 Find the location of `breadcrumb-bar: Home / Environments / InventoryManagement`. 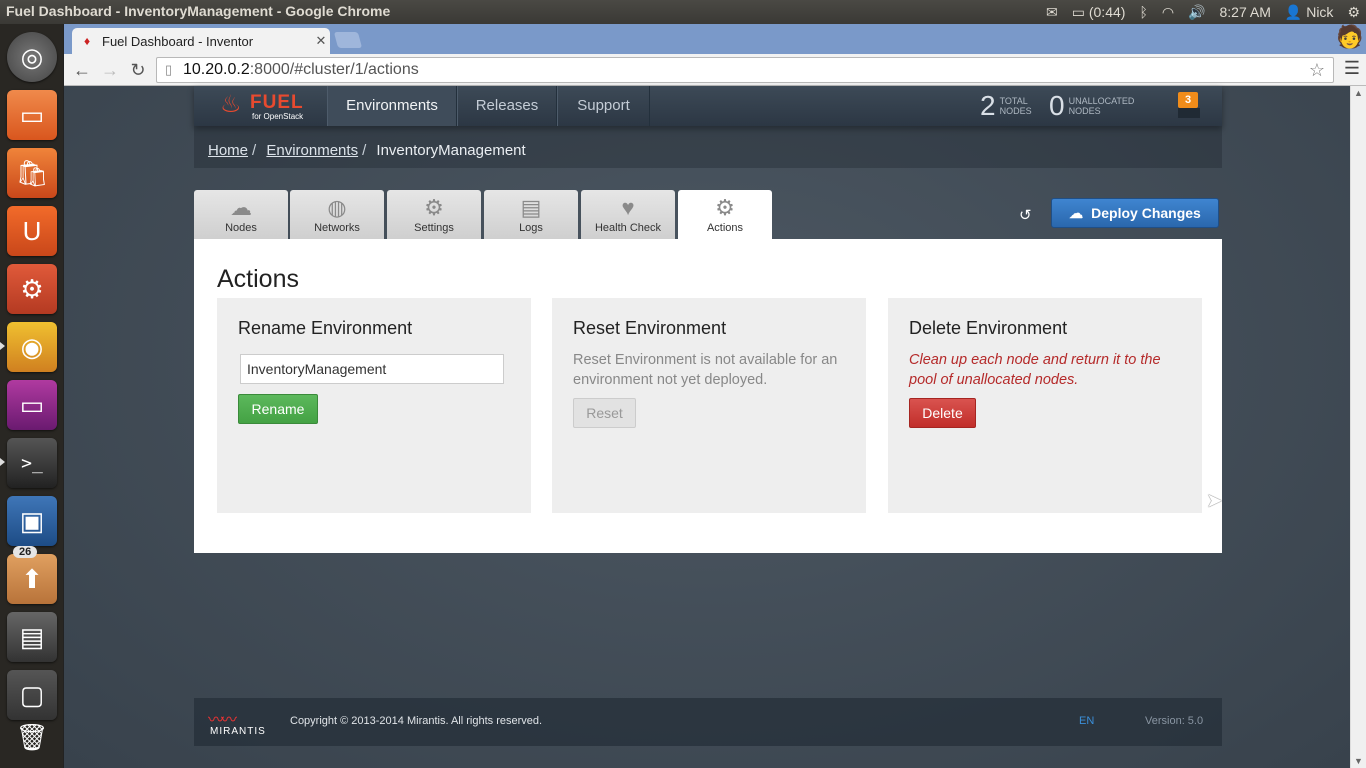

breadcrumb-bar: Home / Environments / InventoryManagement is located at coordinates (708, 147).